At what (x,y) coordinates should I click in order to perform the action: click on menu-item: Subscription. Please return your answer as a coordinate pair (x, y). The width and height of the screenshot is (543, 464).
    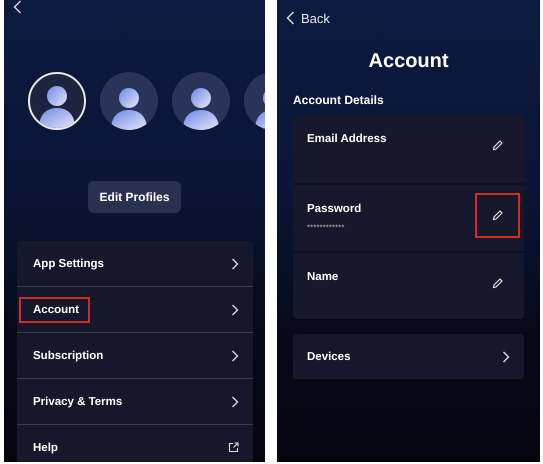
    Looking at the image, I should click on (135, 355).